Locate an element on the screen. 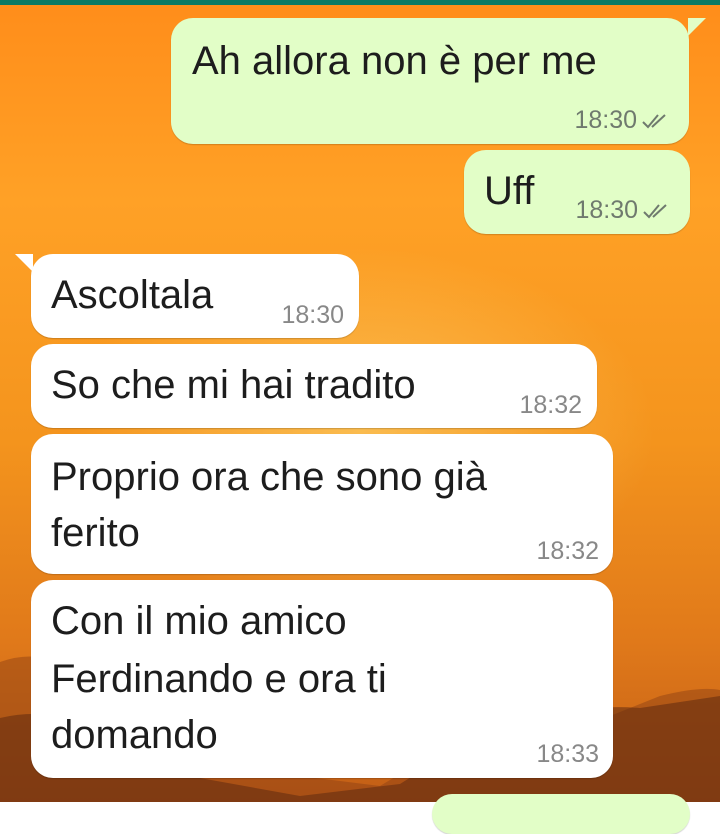 The image size is (720, 834). message-text-line: Ferdinando e ora ti is located at coordinates (219, 679).